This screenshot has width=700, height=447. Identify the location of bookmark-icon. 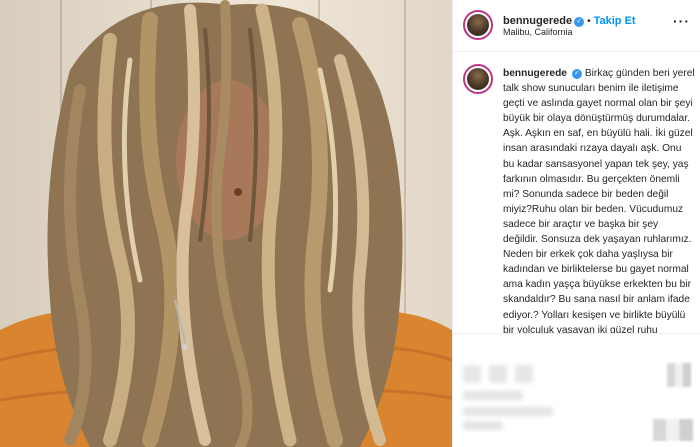
(679, 375).